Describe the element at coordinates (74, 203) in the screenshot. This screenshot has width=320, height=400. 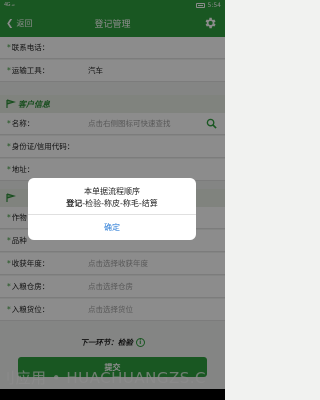
I see `dialog-flow-current: 登记` at that location.